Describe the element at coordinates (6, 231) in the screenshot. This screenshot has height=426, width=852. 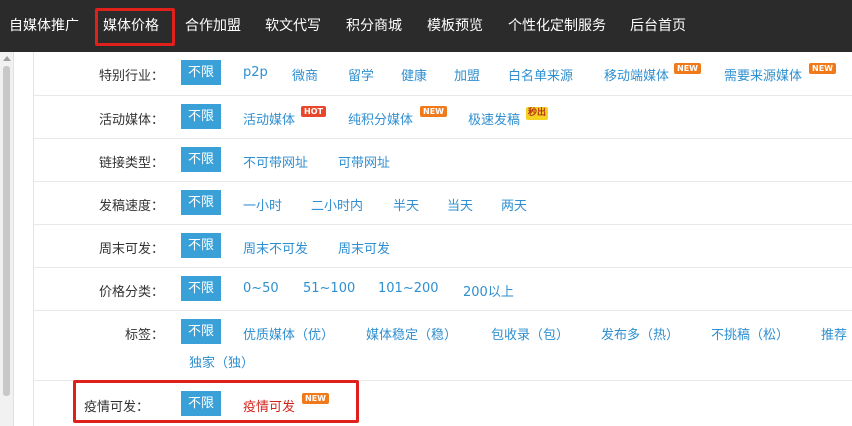
I see `scrollbar-thumb` at that location.